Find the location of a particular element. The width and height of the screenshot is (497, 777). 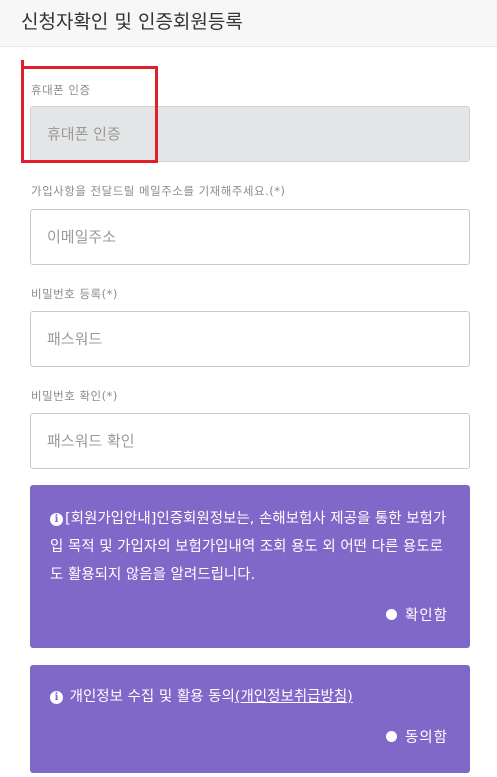

confirm-button: 확인함 is located at coordinates (416, 614).